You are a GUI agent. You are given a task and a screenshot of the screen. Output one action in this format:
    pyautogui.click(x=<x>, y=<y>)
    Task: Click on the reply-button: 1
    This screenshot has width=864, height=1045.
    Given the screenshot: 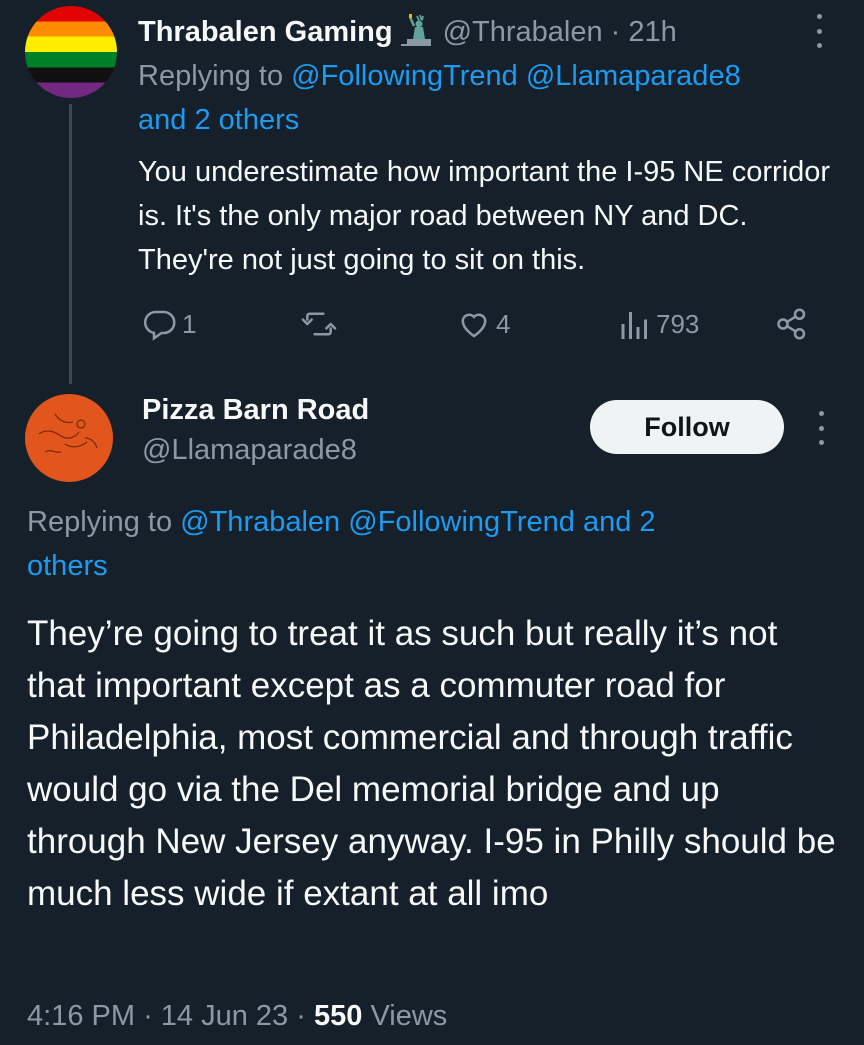 What is the action you would take?
    pyautogui.click(x=169, y=324)
    